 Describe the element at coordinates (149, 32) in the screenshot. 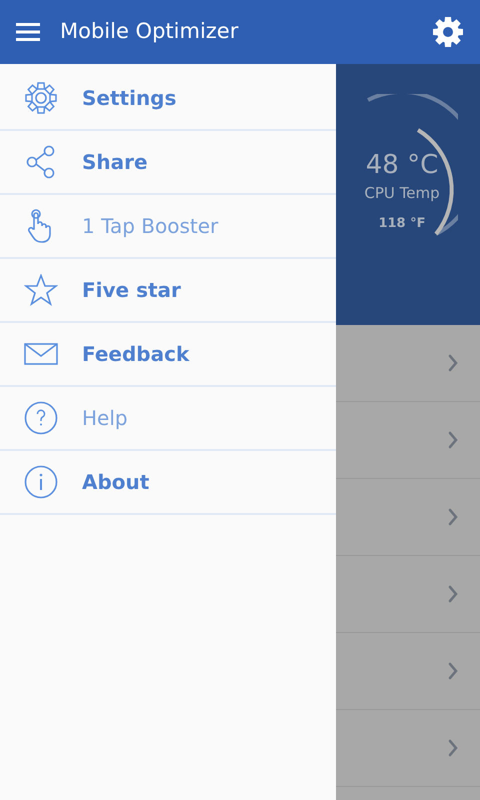

I see `app-title: Mobile Optimizer` at that location.